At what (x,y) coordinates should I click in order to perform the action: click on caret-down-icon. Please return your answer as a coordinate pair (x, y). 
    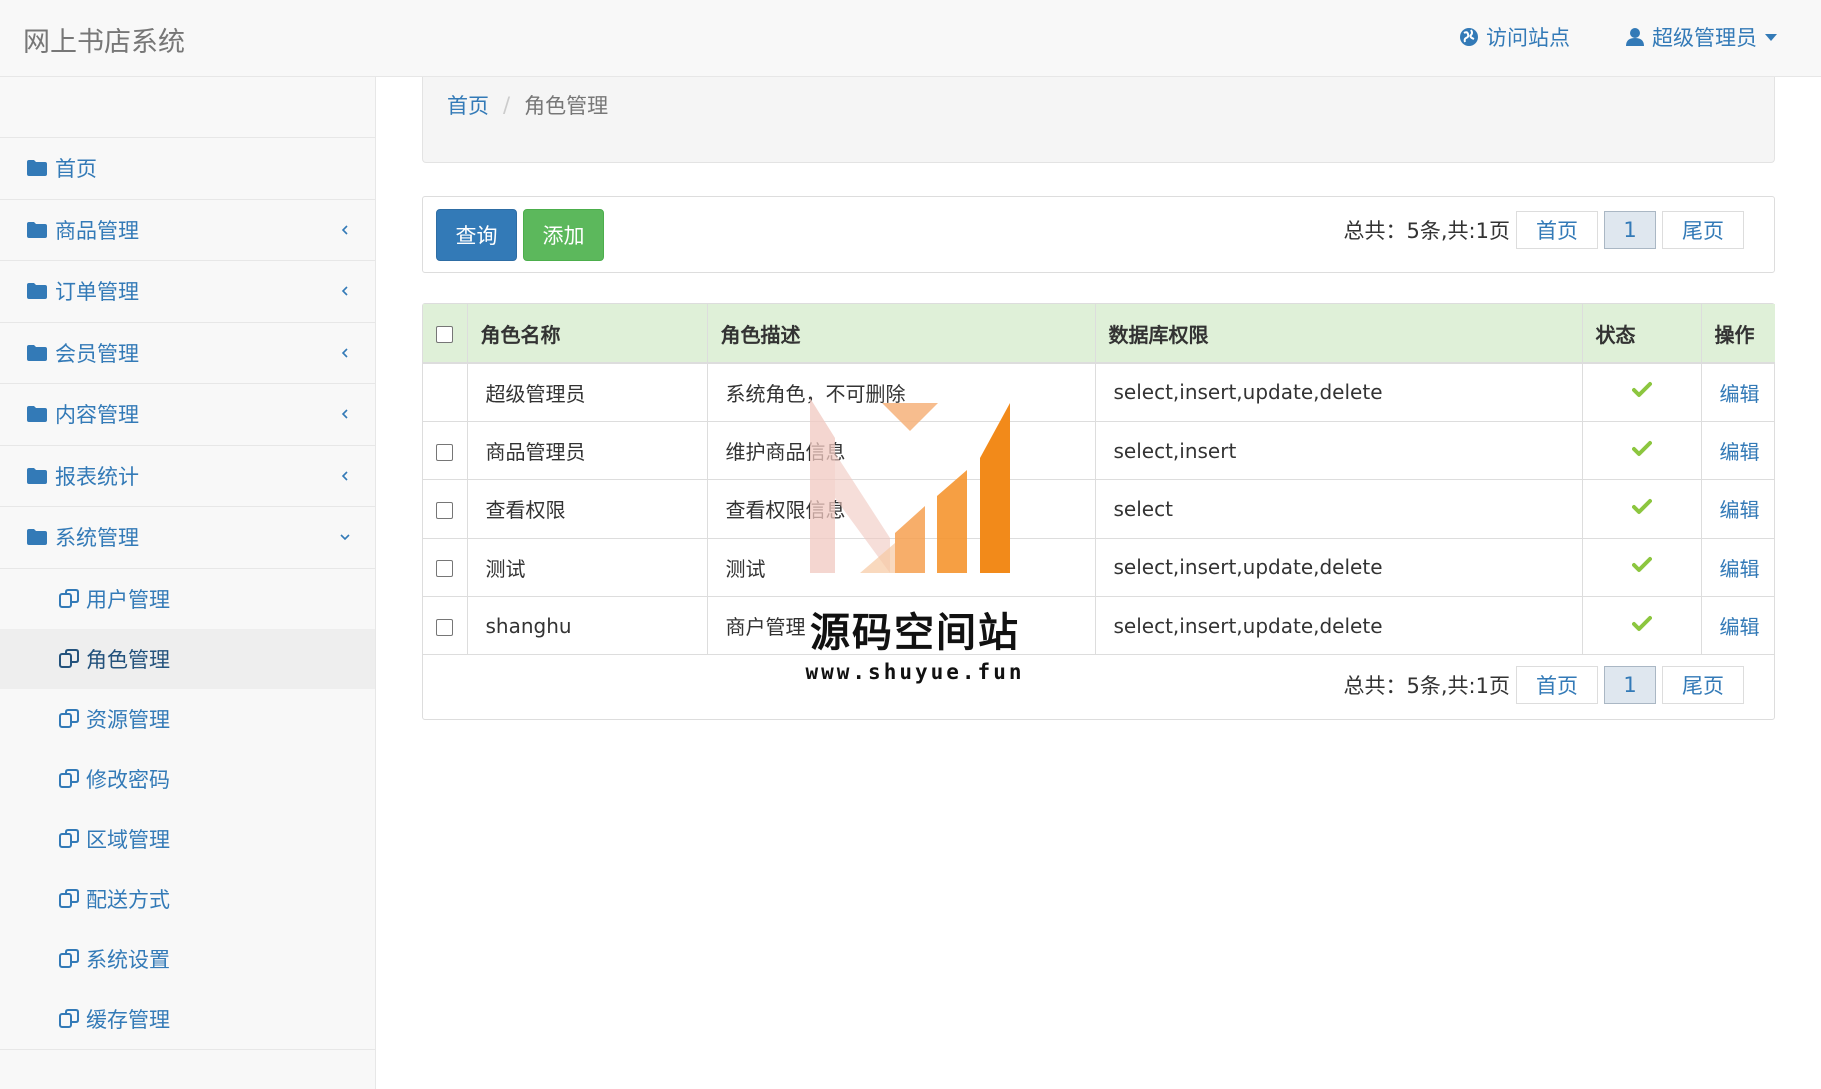
    Looking at the image, I should click on (1771, 37).